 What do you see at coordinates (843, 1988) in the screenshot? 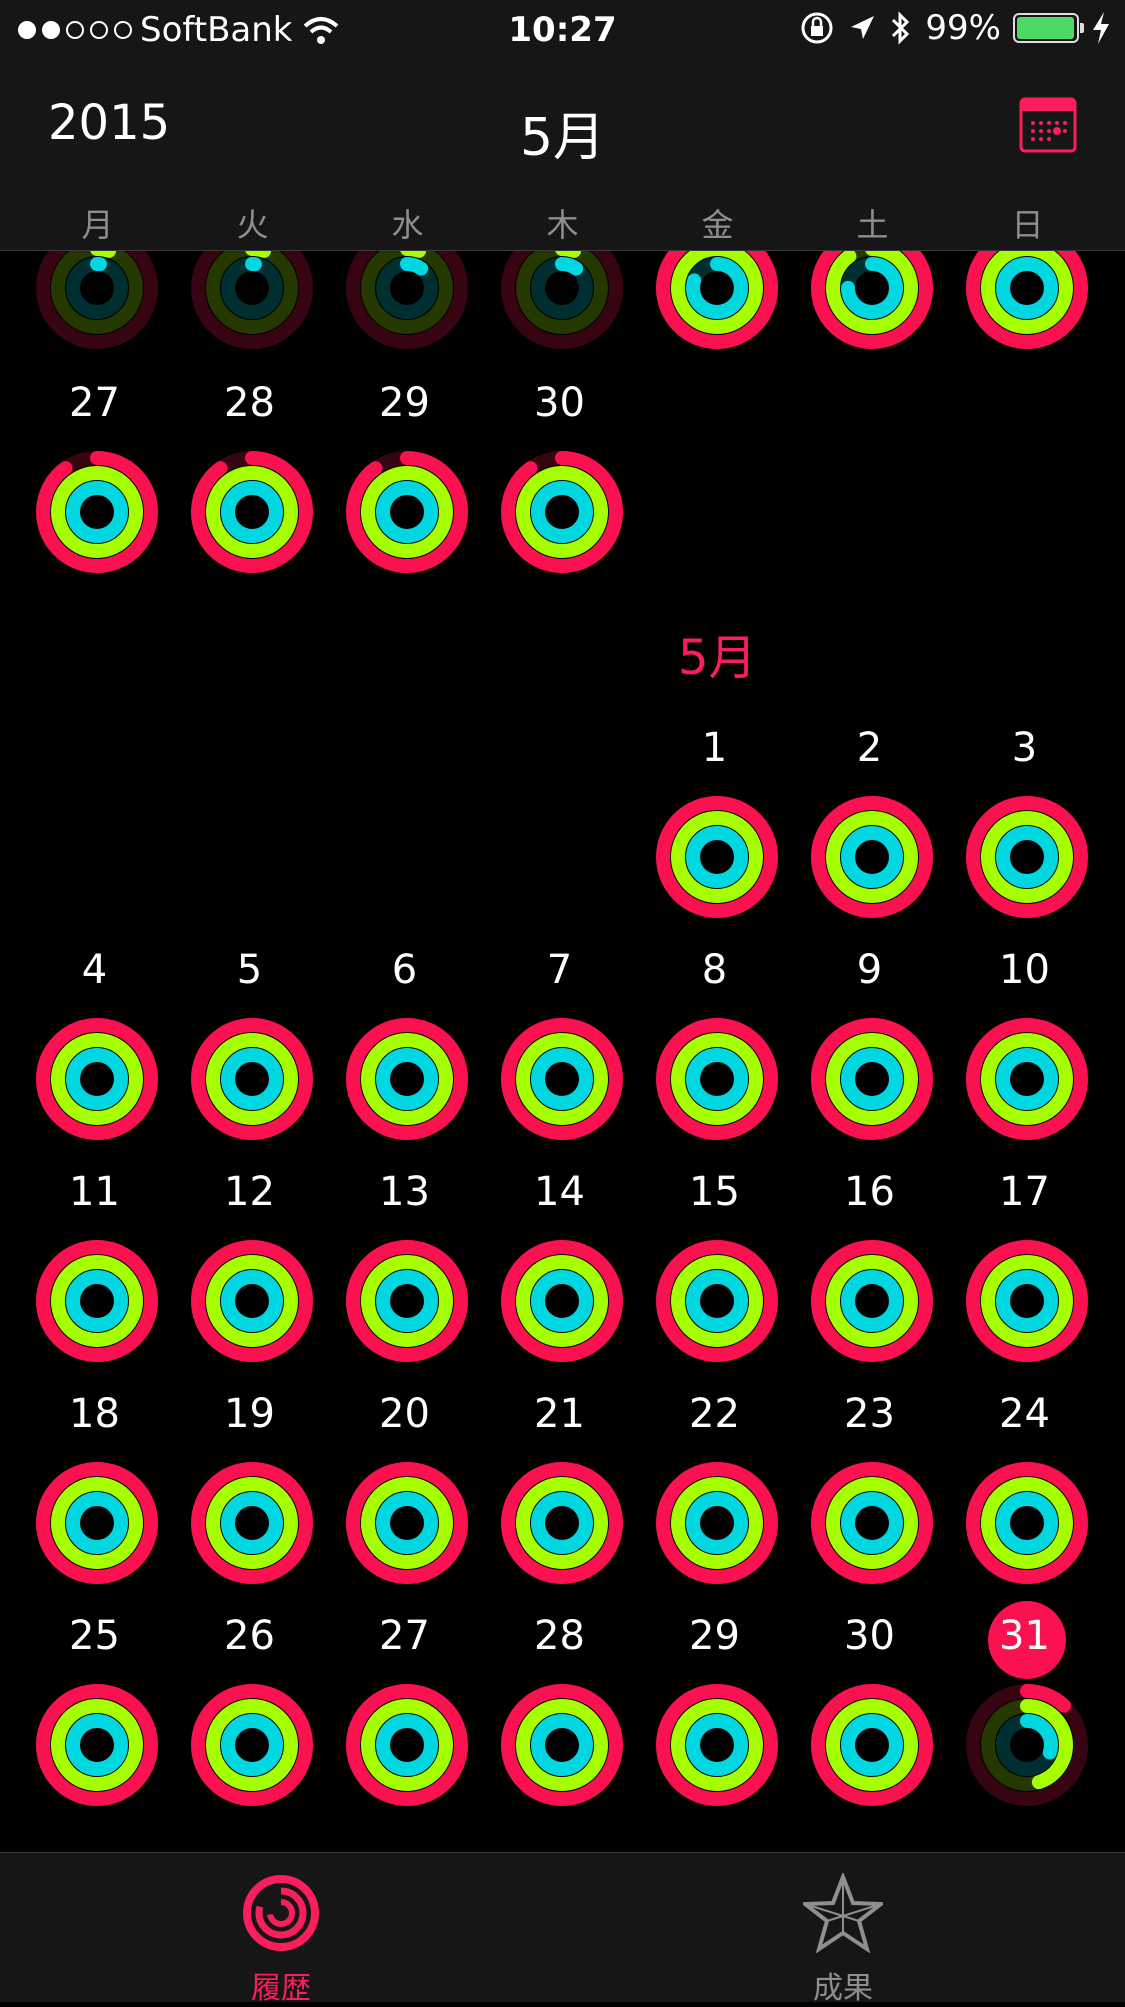
I see `tab-achievements-label: 成果` at bounding box center [843, 1988].